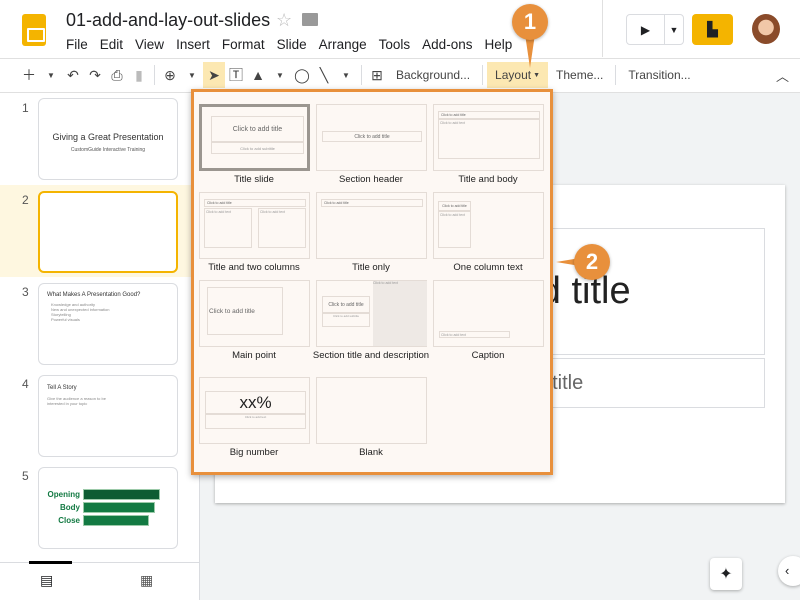  What do you see at coordinates (371, 267) in the screenshot?
I see `layout-option-label: Title only` at bounding box center [371, 267].